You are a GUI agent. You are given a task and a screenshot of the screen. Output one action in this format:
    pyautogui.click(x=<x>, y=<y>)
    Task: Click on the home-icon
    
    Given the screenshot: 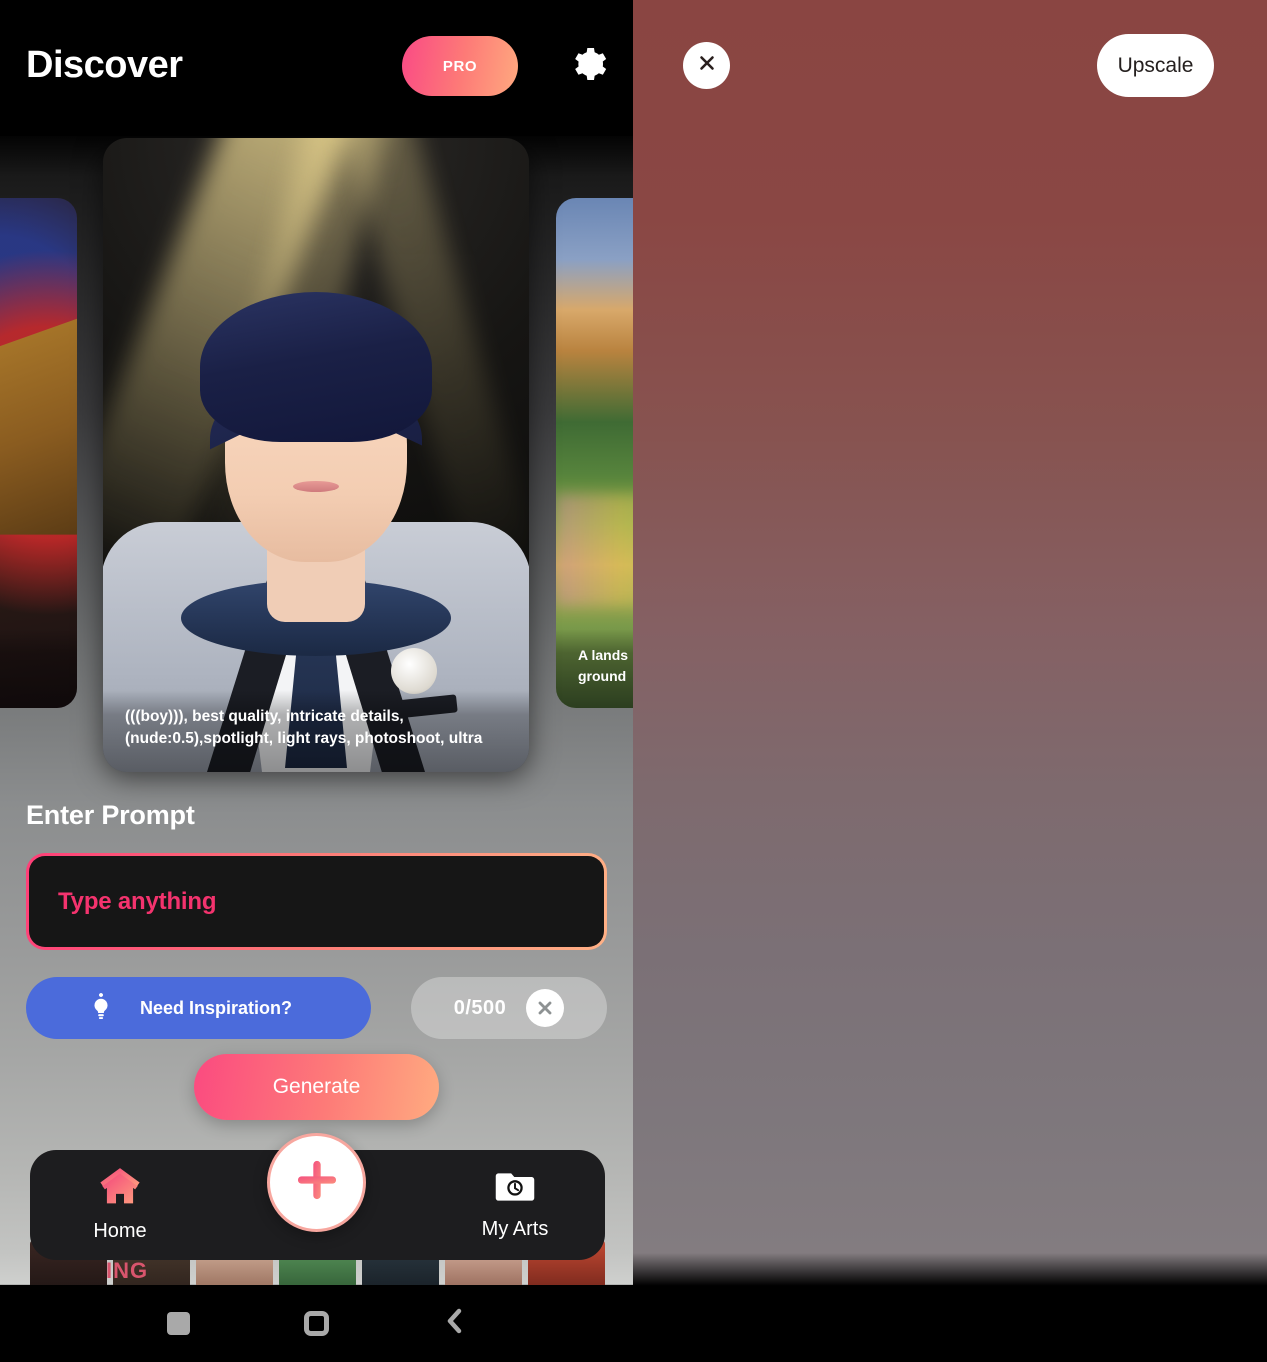 What is the action you would take?
    pyautogui.click(x=120, y=1189)
    